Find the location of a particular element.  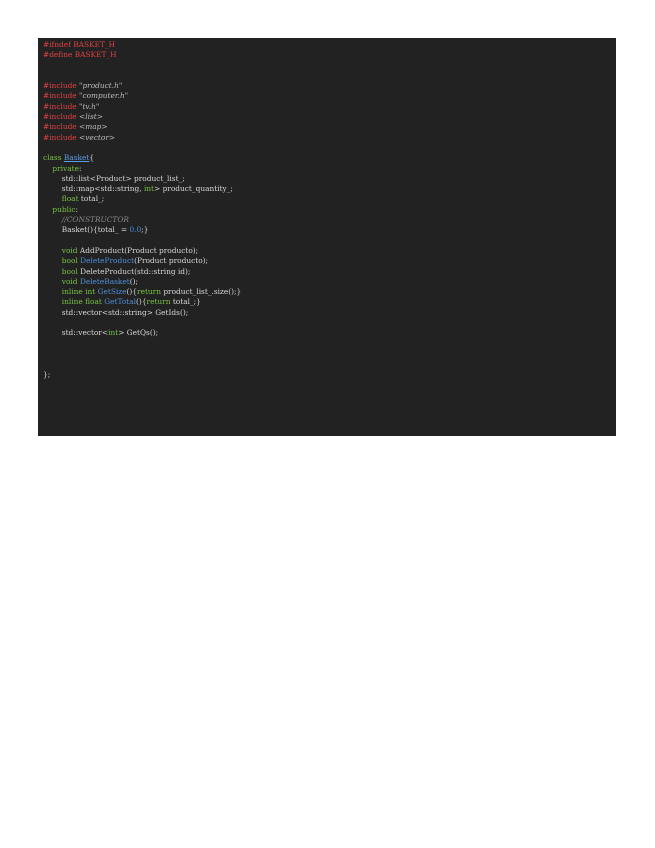

code-line: float total_; is located at coordinates (329, 199).